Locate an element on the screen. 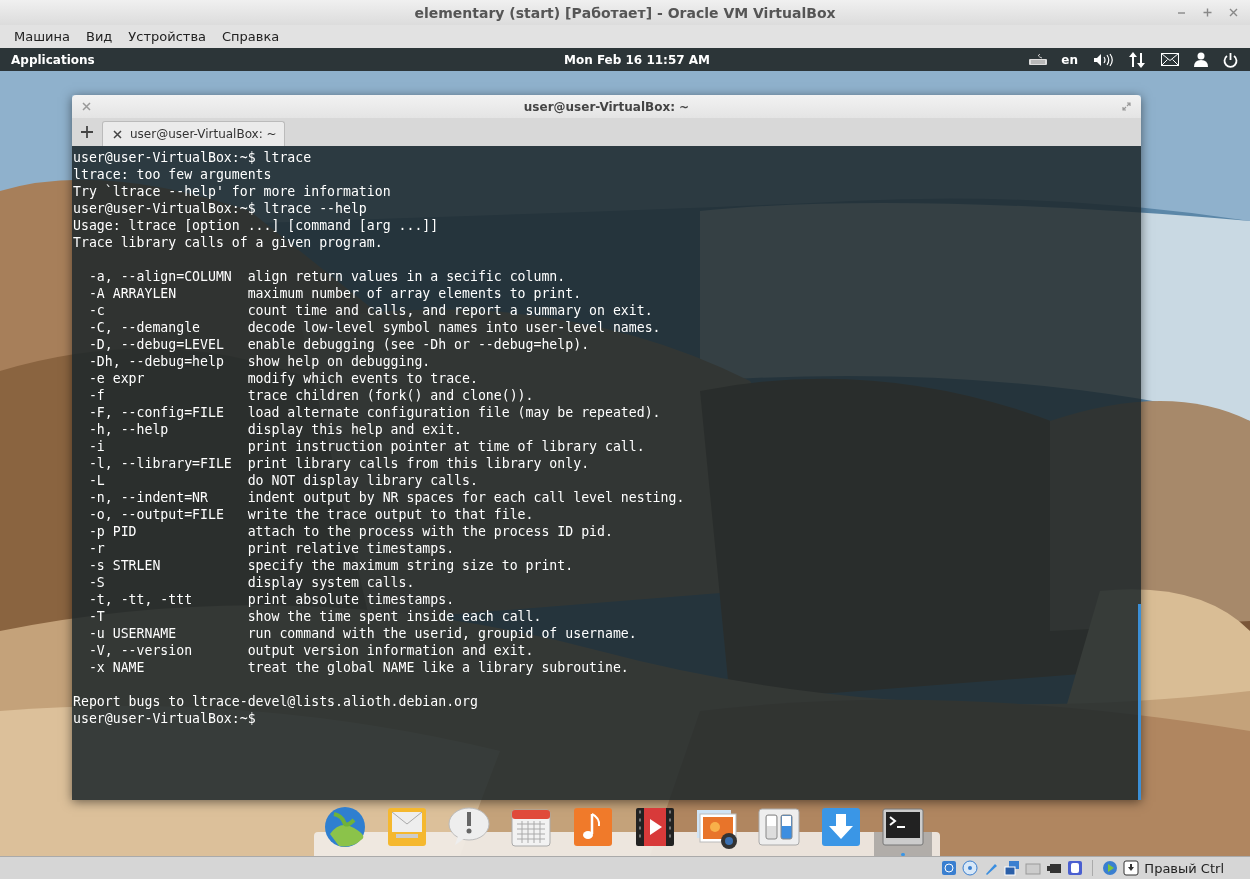 The width and height of the screenshot is (1250, 879). terminal-line: ltrace: too few arguments is located at coordinates (173, 174).